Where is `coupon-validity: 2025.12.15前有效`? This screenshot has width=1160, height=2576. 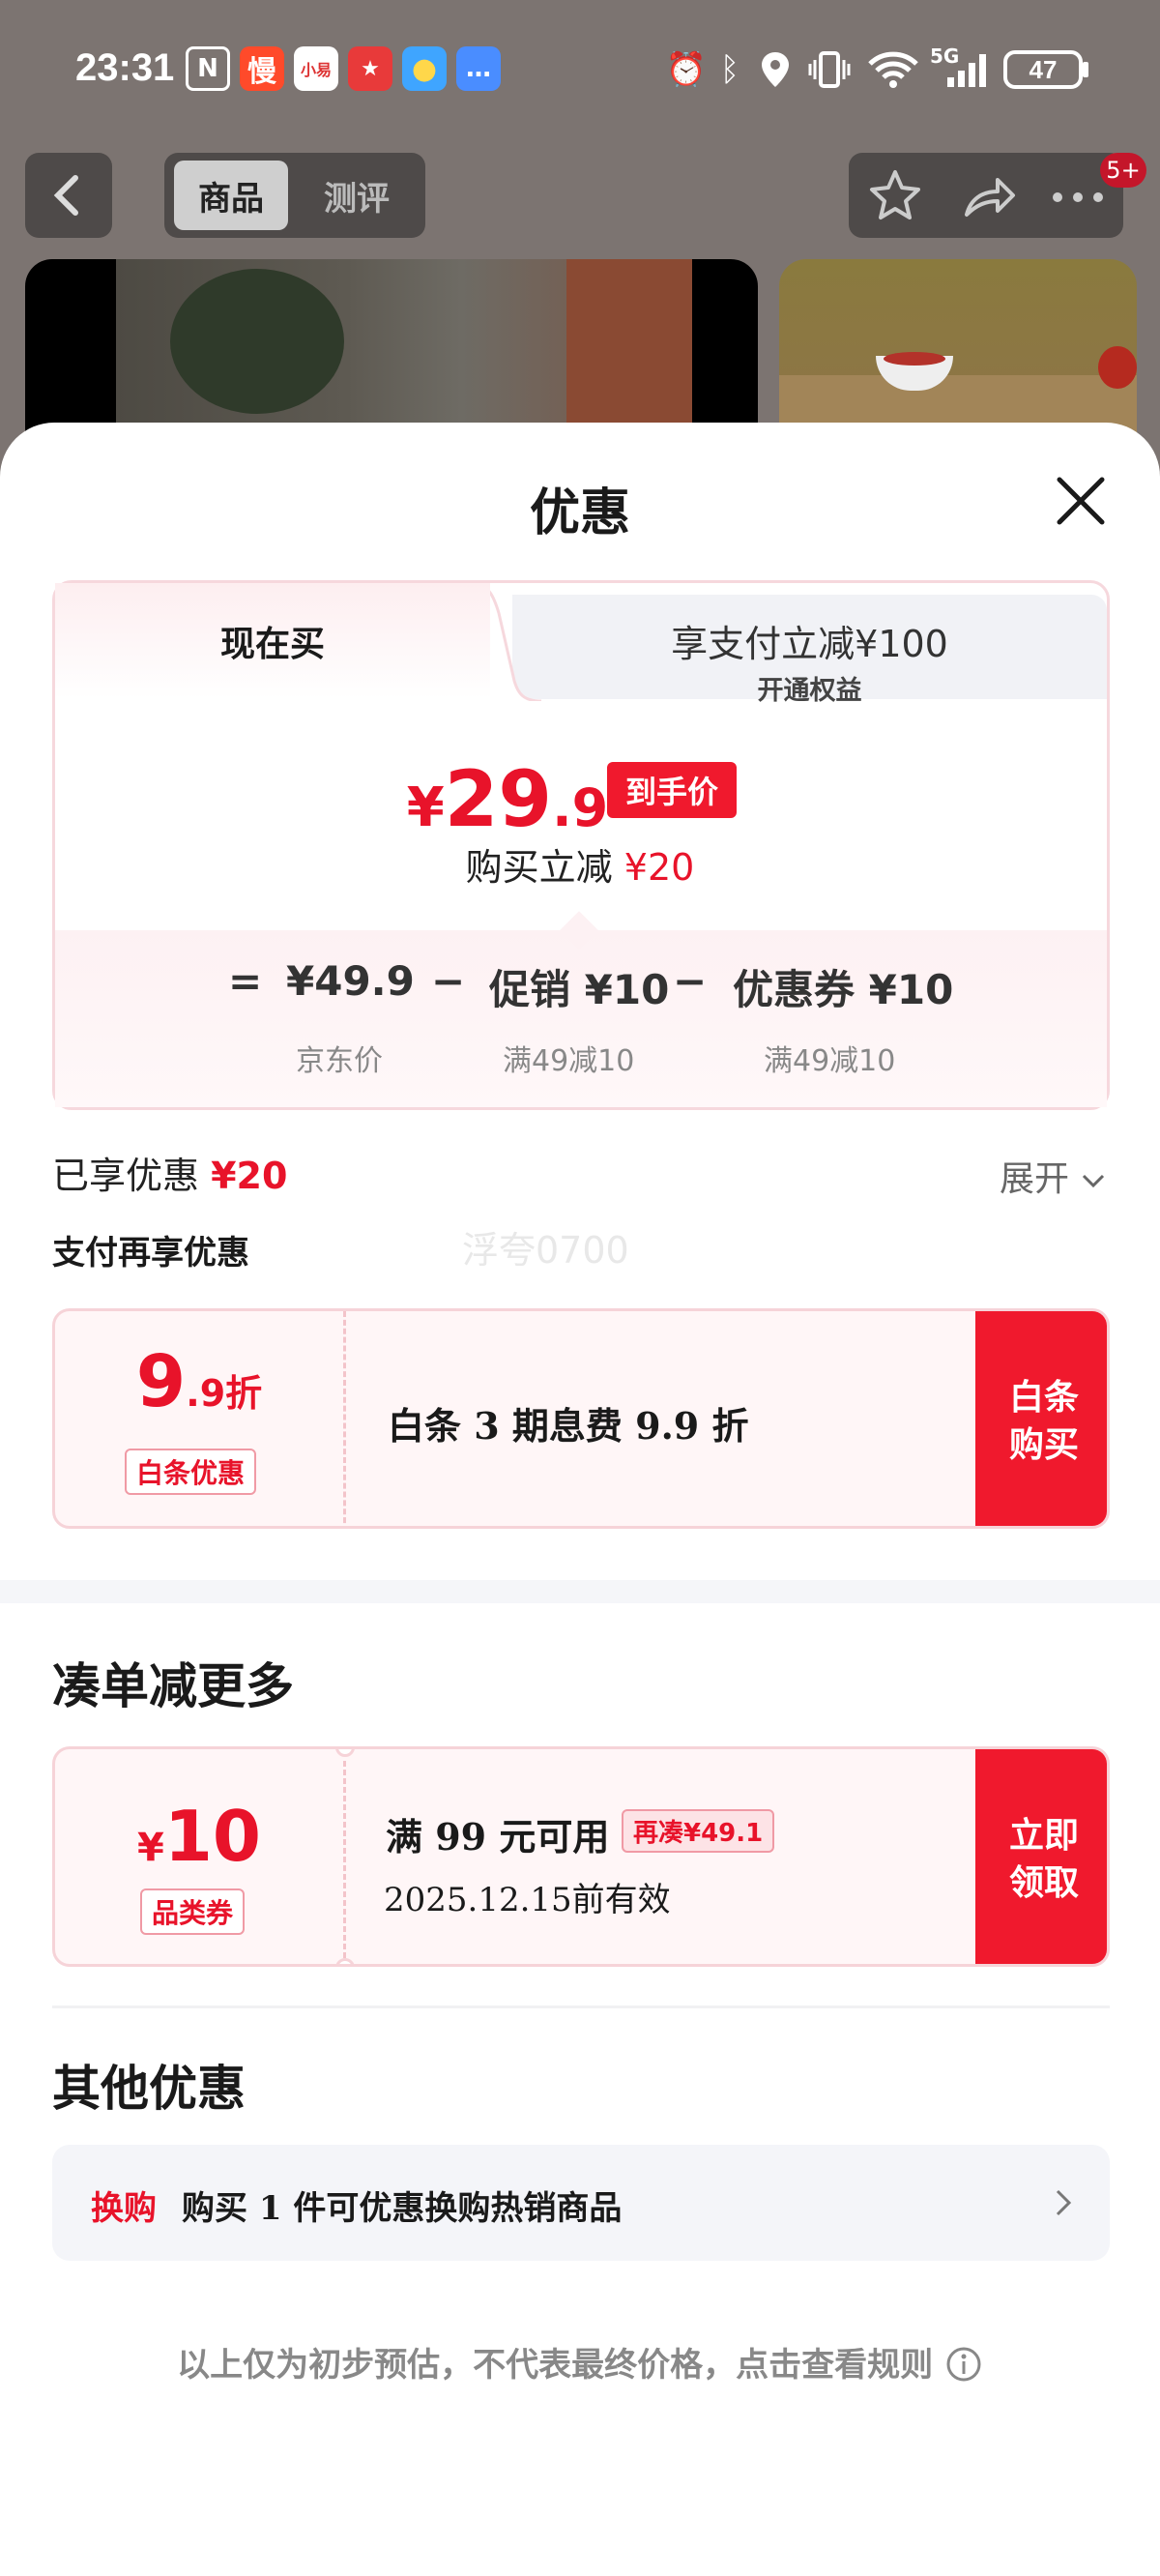
coupon-validity: 2025.12.15前有效 is located at coordinates (527, 1900).